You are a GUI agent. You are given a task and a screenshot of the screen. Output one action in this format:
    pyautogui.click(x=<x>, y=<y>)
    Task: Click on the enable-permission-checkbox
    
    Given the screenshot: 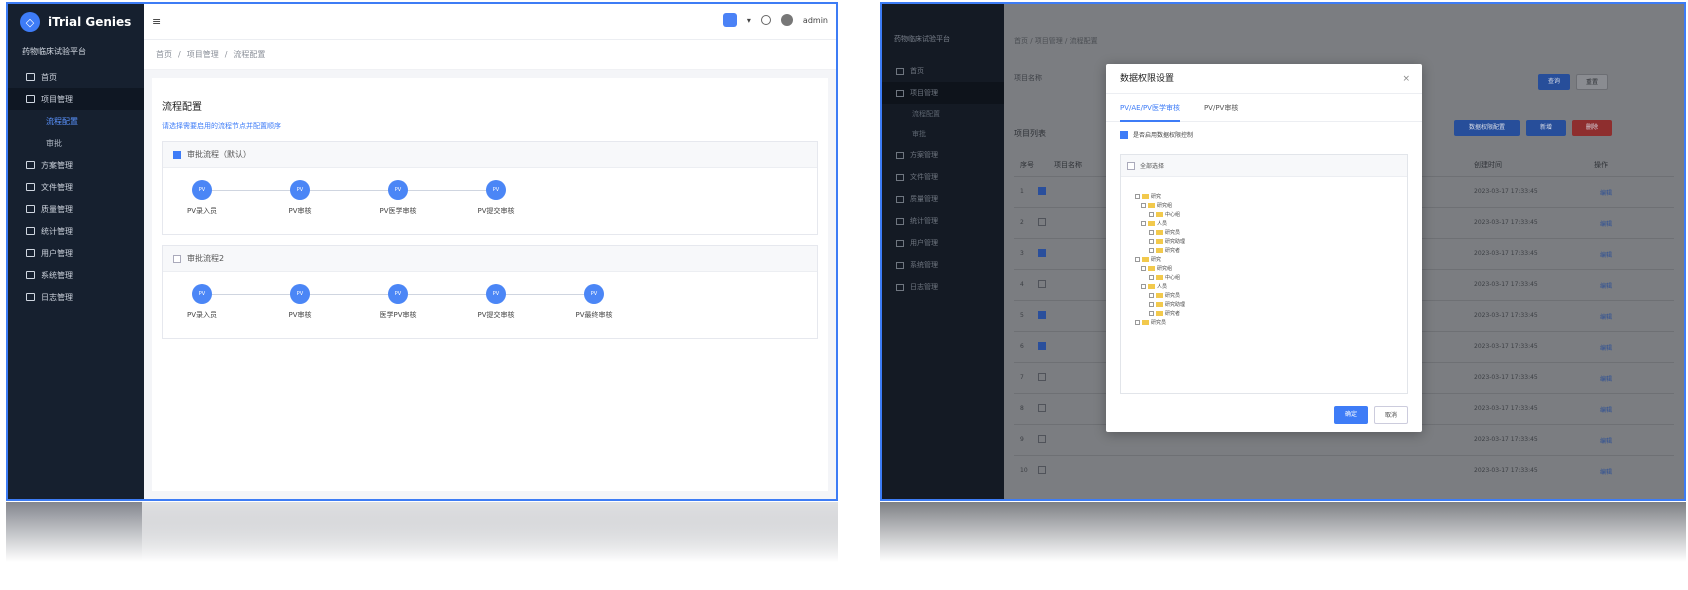 What is the action you would take?
    pyautogui.click(x=1124, y=134)
    